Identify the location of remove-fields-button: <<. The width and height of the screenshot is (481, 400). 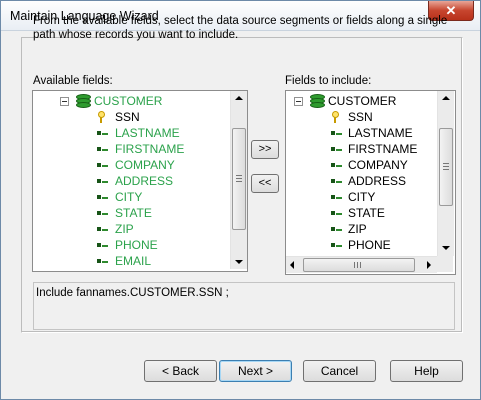
(265, 183).